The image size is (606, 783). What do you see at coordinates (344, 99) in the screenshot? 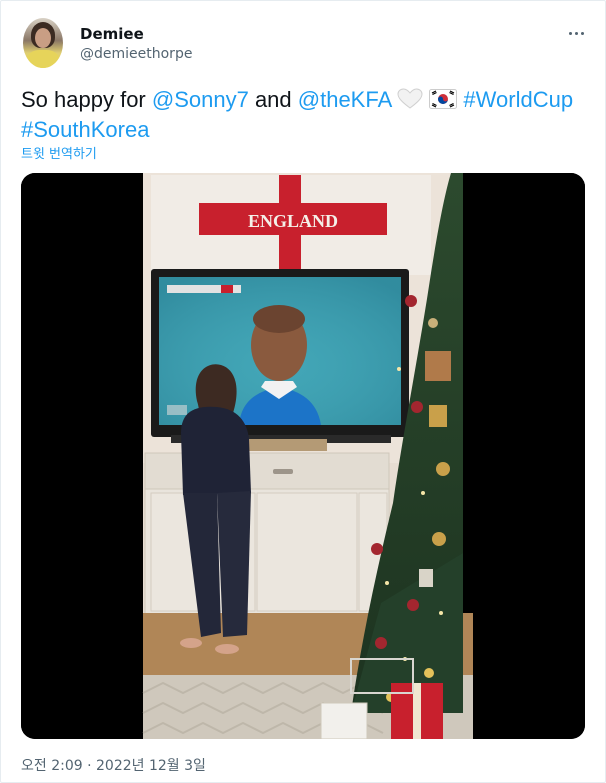
I see `mention-thekfa-link: @theKFA` at bounding box center [344, 99].